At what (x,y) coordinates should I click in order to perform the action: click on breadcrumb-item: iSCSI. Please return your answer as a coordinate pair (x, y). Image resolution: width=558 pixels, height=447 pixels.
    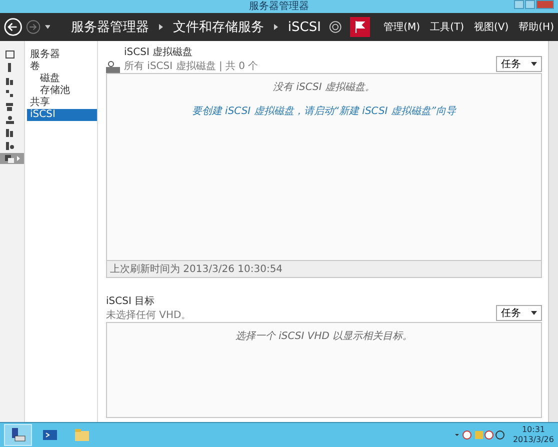
    Looking at the image, I should click on (304, 27).